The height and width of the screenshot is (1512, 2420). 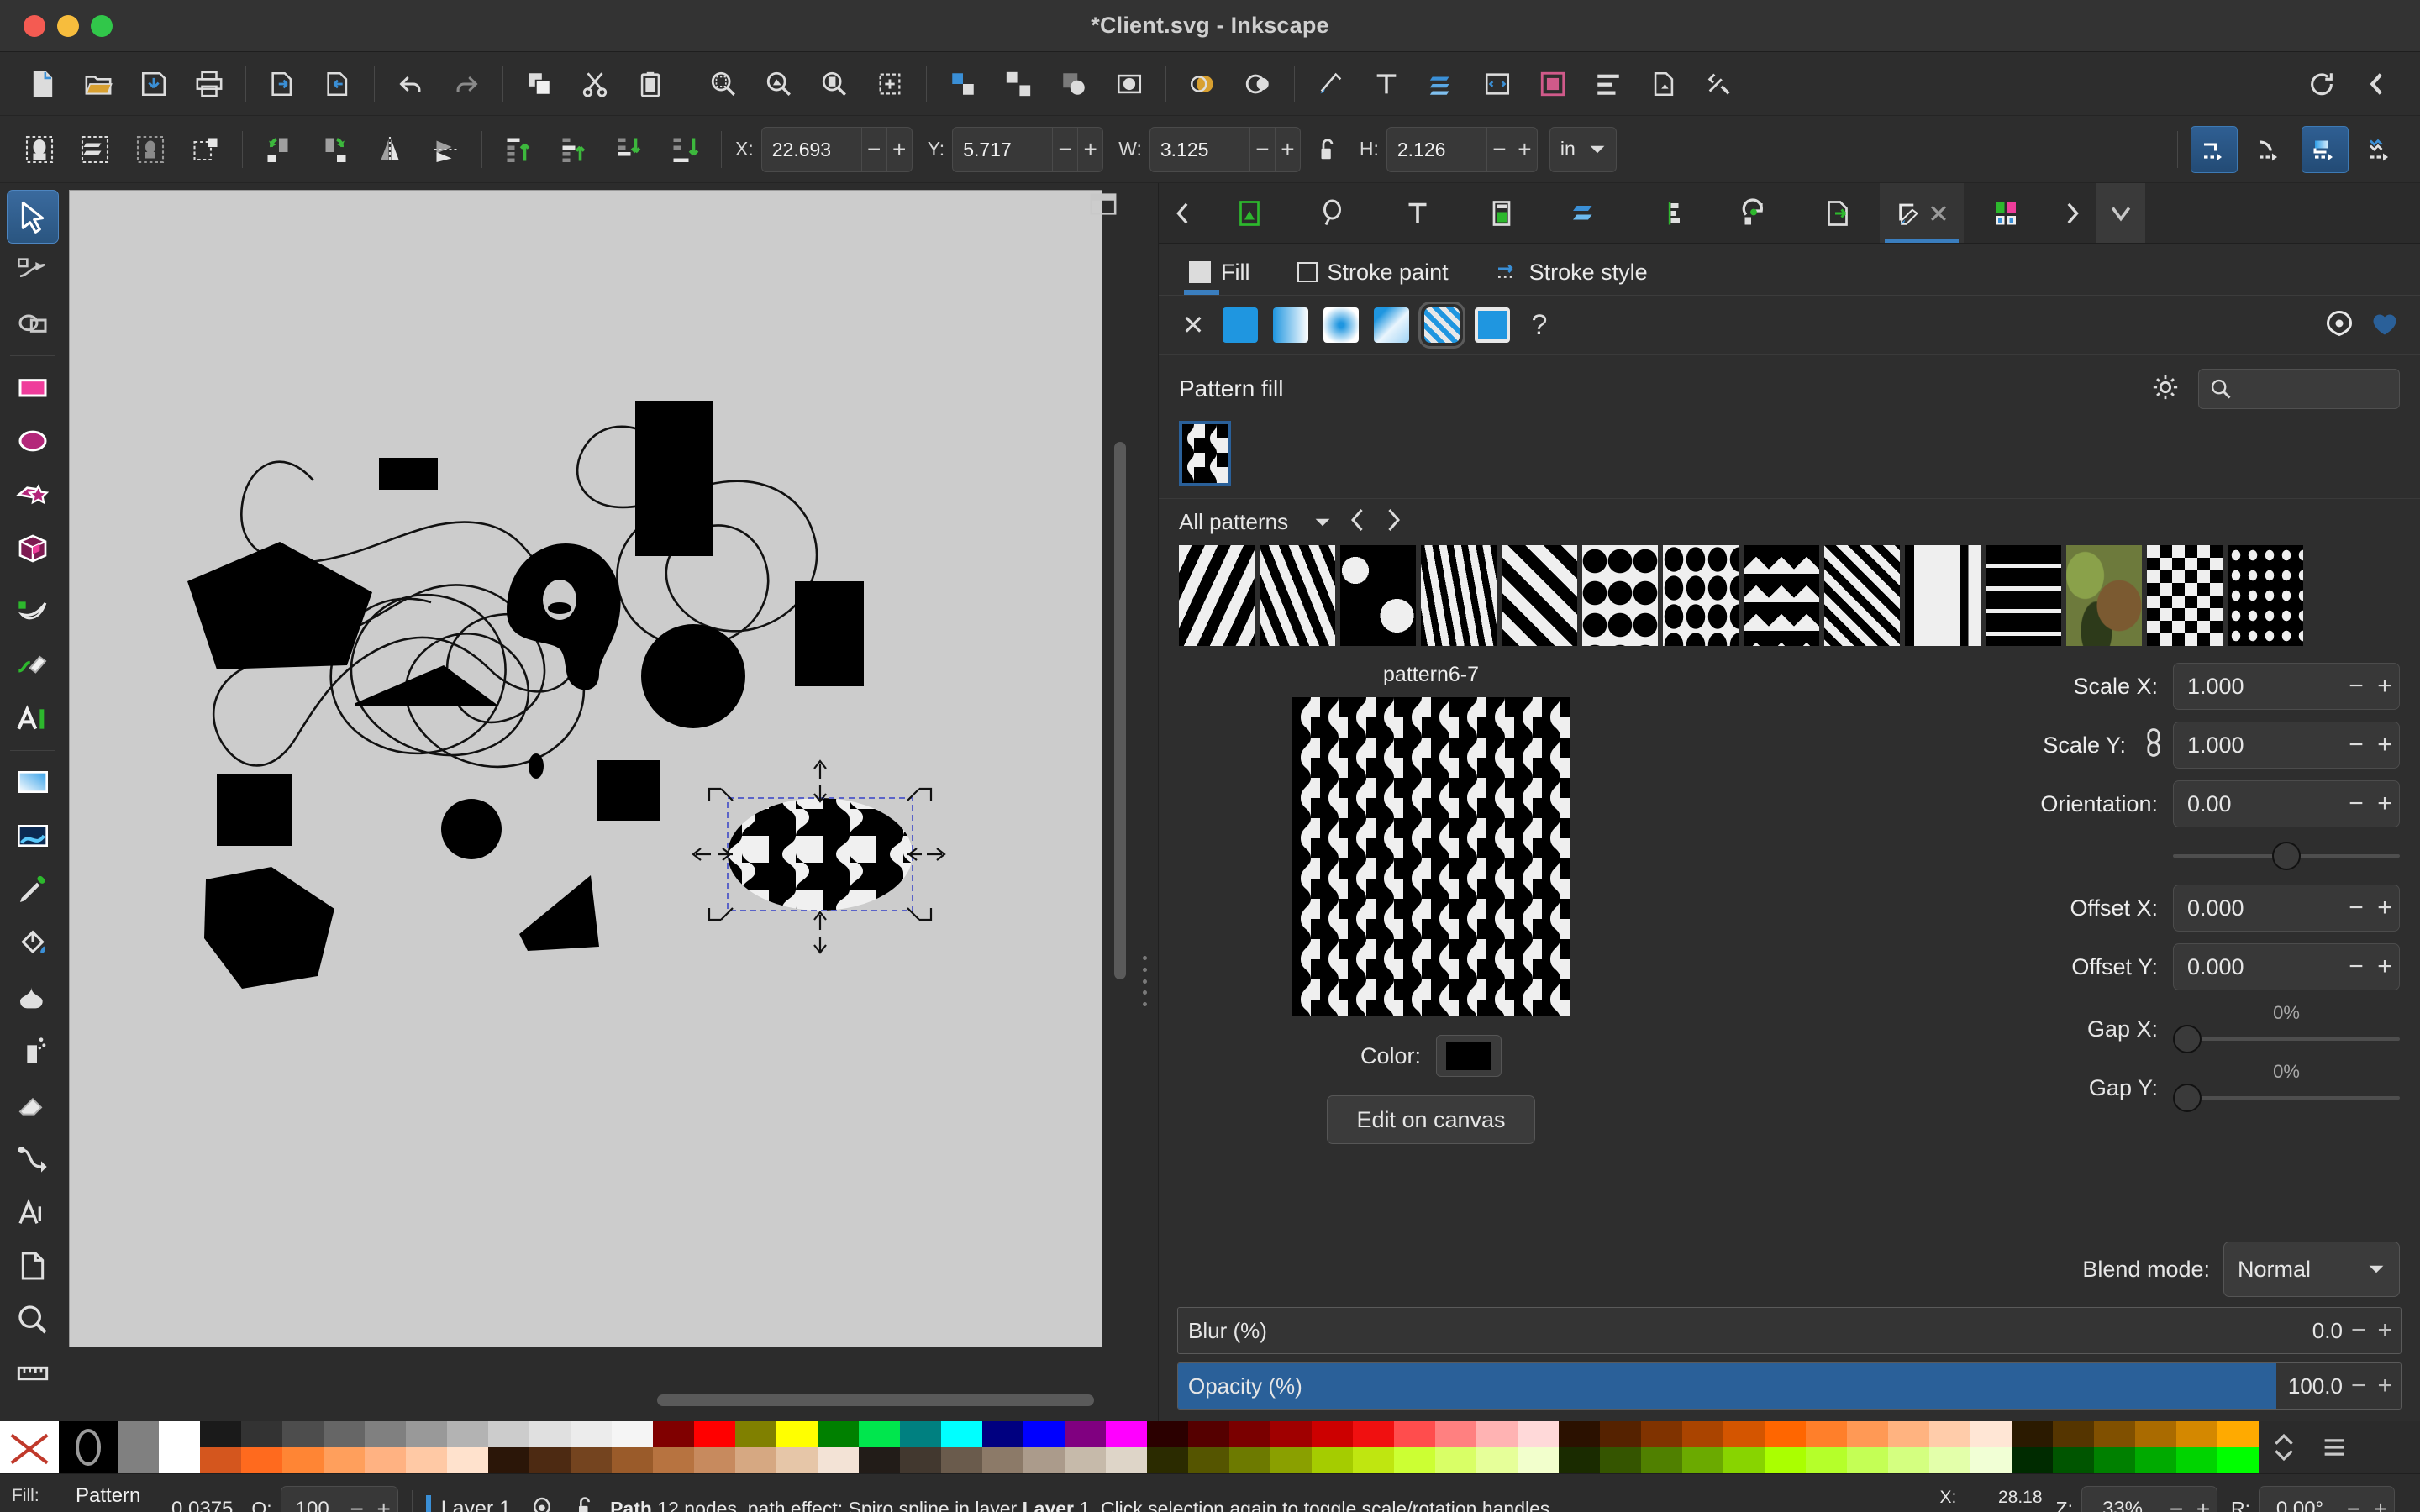 I want to click on blur-increment: +, so click(x=2385, y=1330).